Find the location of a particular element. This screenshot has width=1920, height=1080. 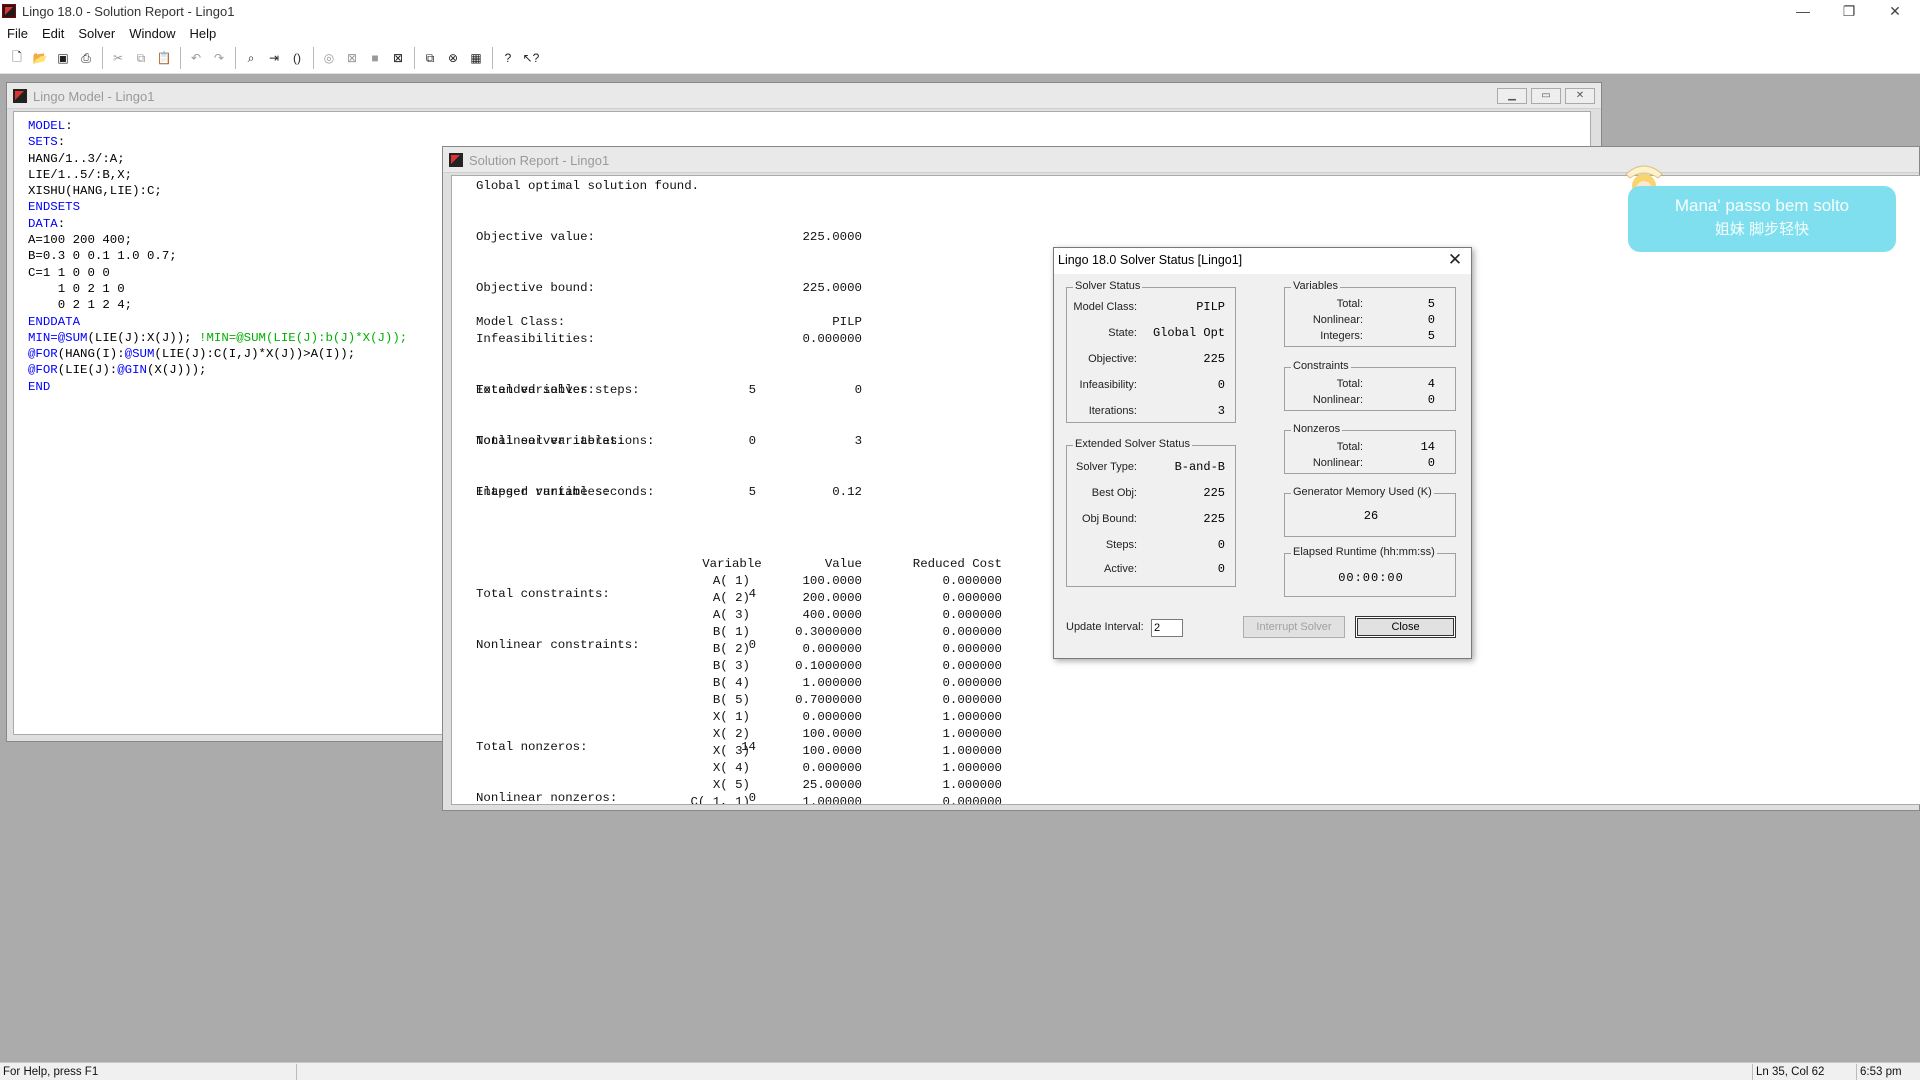

menu-window: Window is located at coordinates (152, 34).